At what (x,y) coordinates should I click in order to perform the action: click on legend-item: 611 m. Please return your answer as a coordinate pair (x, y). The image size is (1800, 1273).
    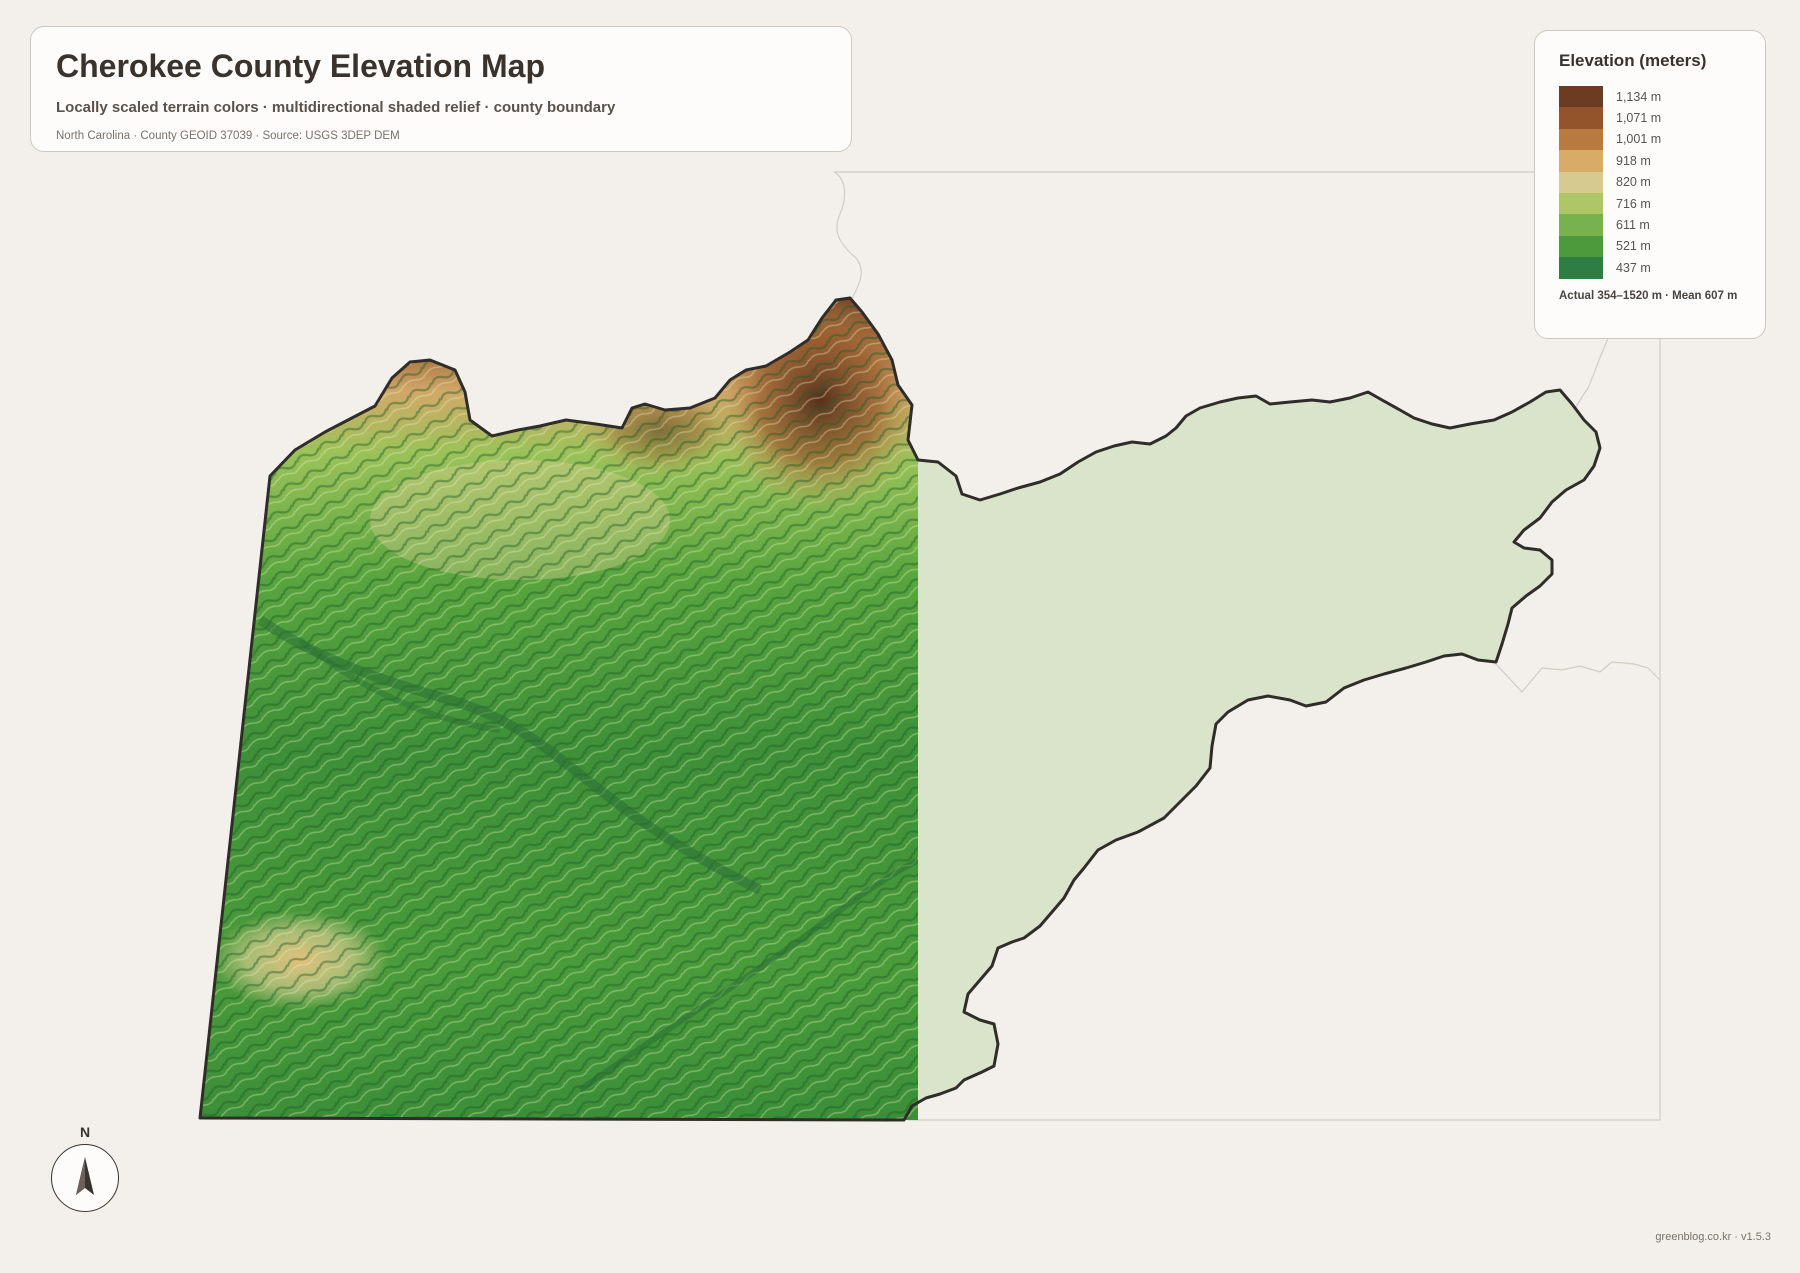
    Looking at the image, I should click on (1650, 225).